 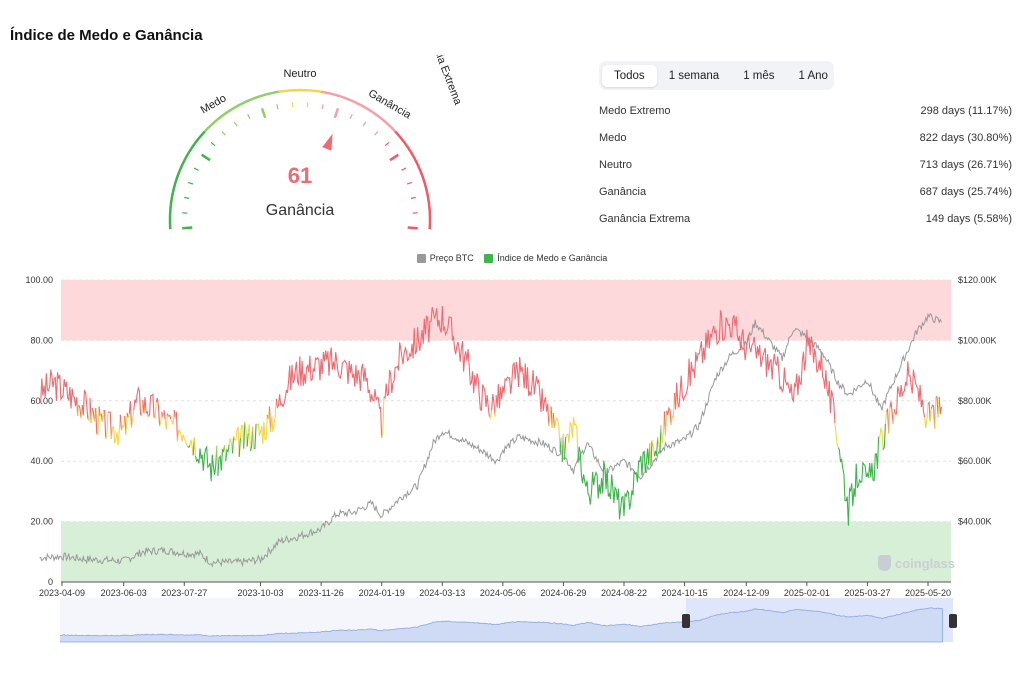 I want to click on stat-row-fear: Medo 822 days (30.80%), so click(x=805, y=137).